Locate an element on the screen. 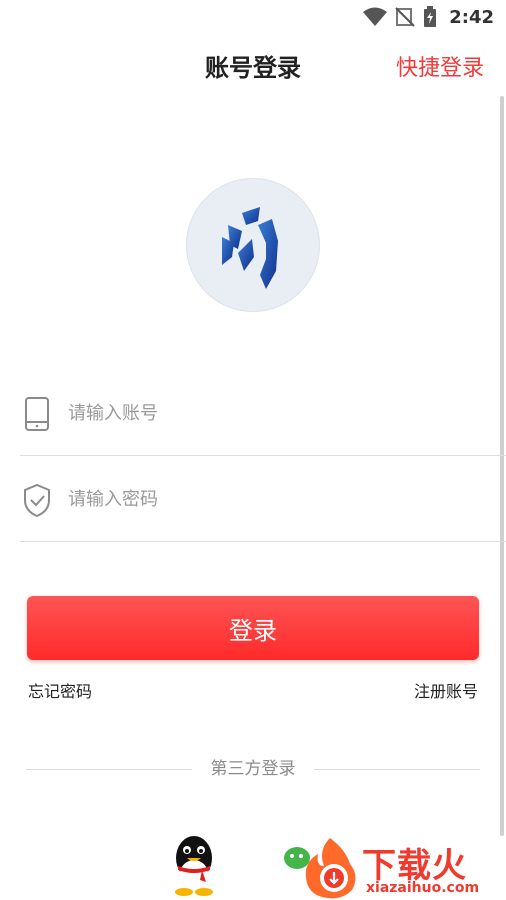  login-button: 登录 is located at coordinates (253, 628).